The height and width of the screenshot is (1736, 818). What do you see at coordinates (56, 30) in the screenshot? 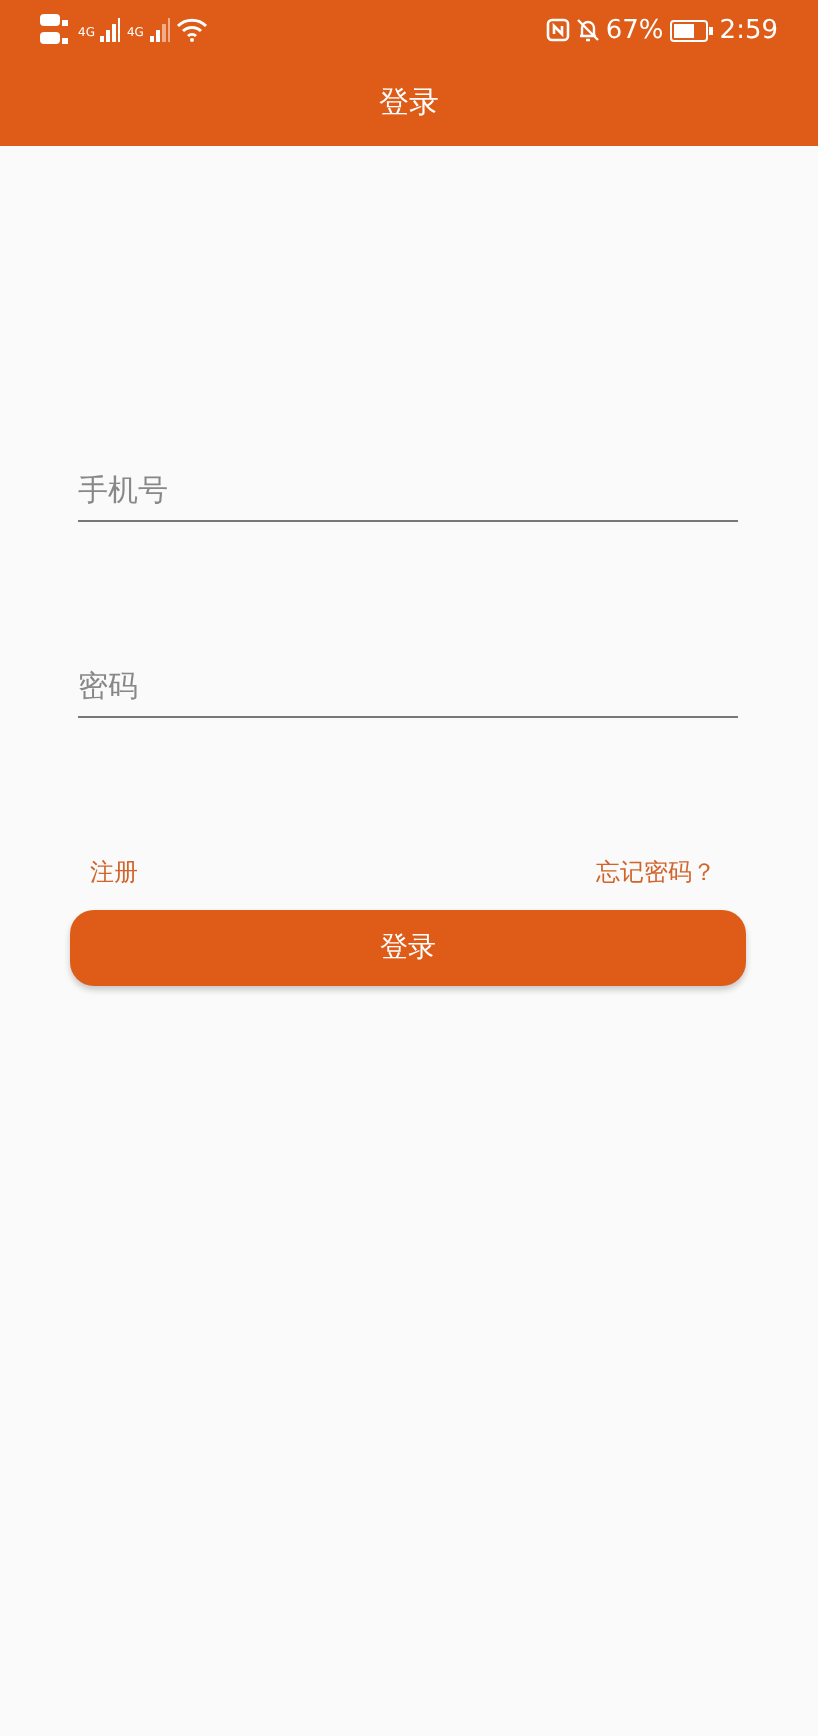
I see `sim-icon` at bounding box center [56, 30].